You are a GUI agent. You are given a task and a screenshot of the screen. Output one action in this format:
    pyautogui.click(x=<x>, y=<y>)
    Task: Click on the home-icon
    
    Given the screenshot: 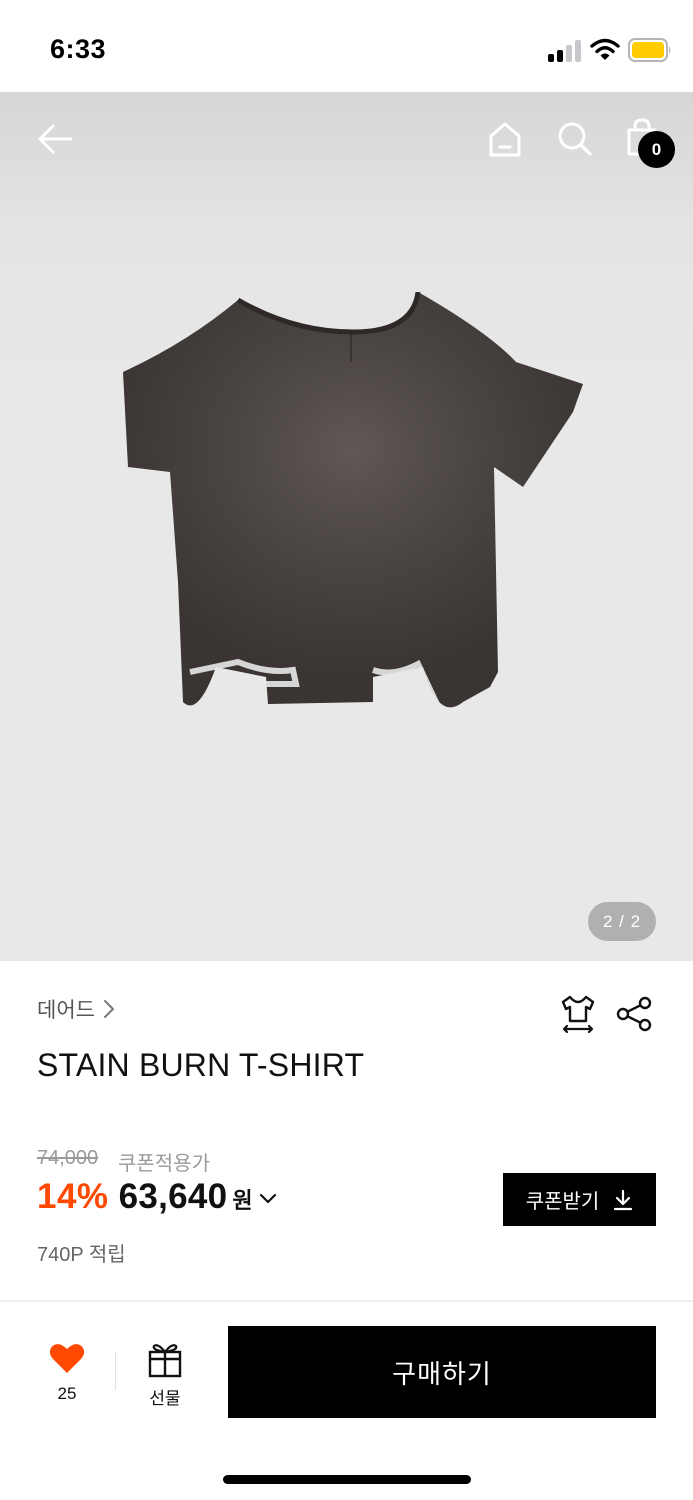 What is the action you would take?
    pyautogui.click(x=505, y=139)
    